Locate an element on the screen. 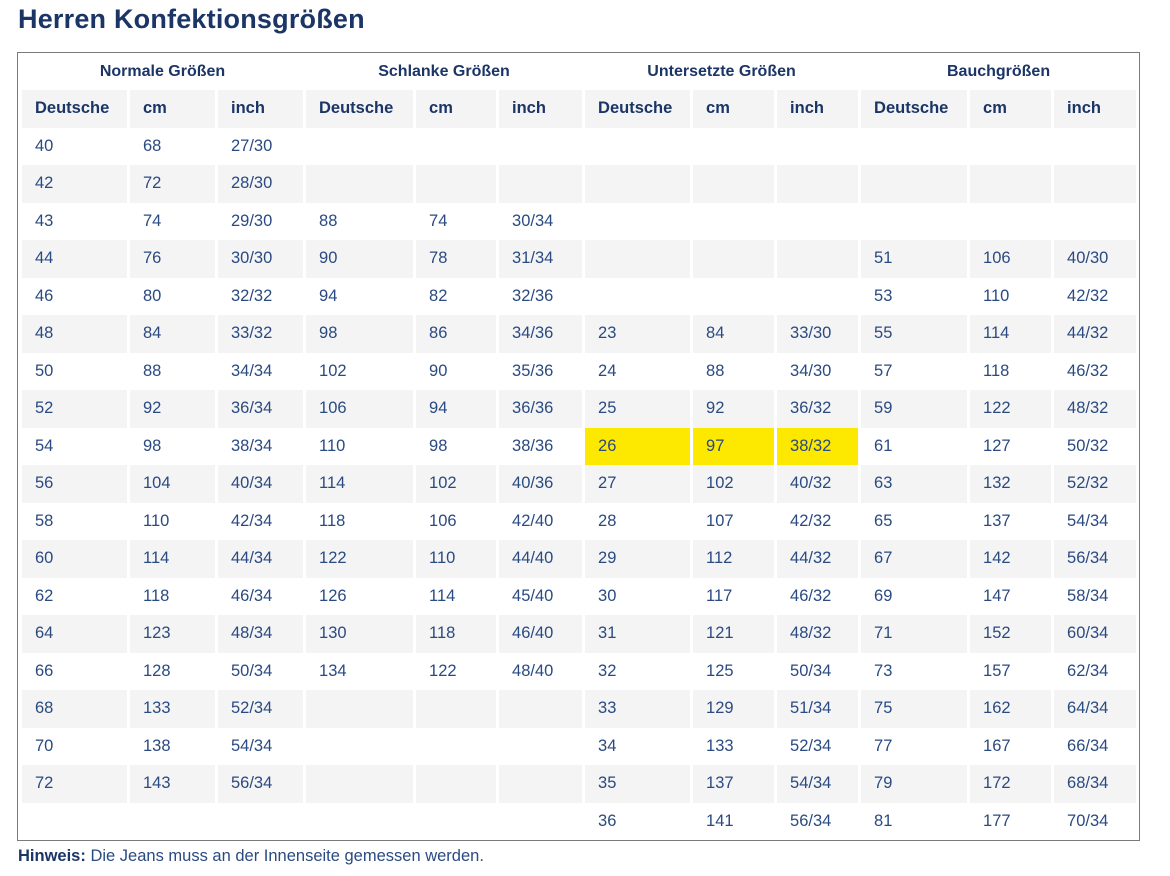 The height and width of the screenshot is (876, 1170). table-cell: 130 is located at coordinates (360, 634).